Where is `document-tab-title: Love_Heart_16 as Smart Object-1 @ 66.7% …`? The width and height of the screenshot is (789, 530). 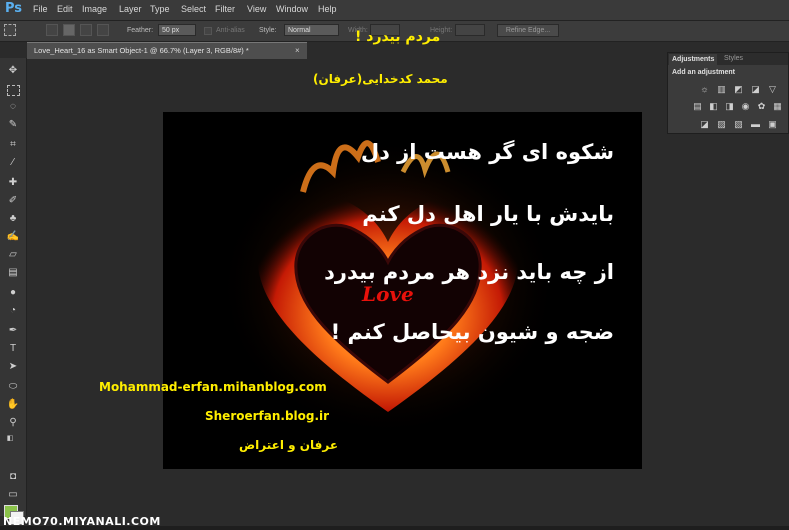 document-tab-title: Love_Heart_16 as Smart Object-1 @ 66.7% … is located at coordinates (141, 50).